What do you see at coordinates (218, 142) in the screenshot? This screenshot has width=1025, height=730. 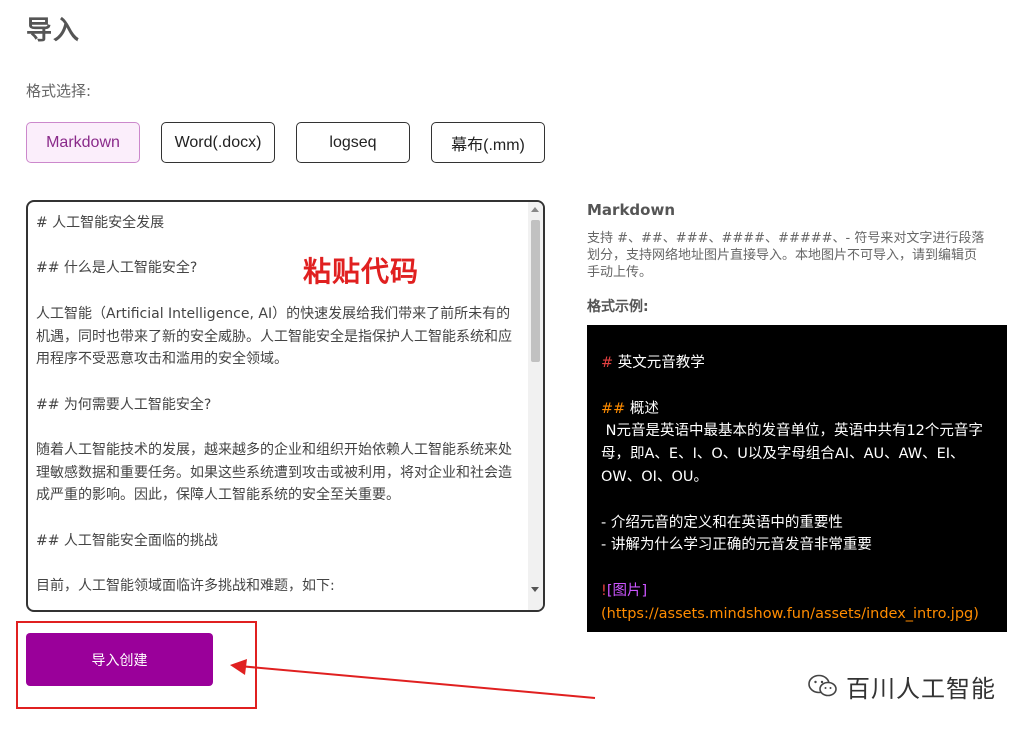 I see `format-option-word: Word(.docx)` at bounding box center [218, 142].